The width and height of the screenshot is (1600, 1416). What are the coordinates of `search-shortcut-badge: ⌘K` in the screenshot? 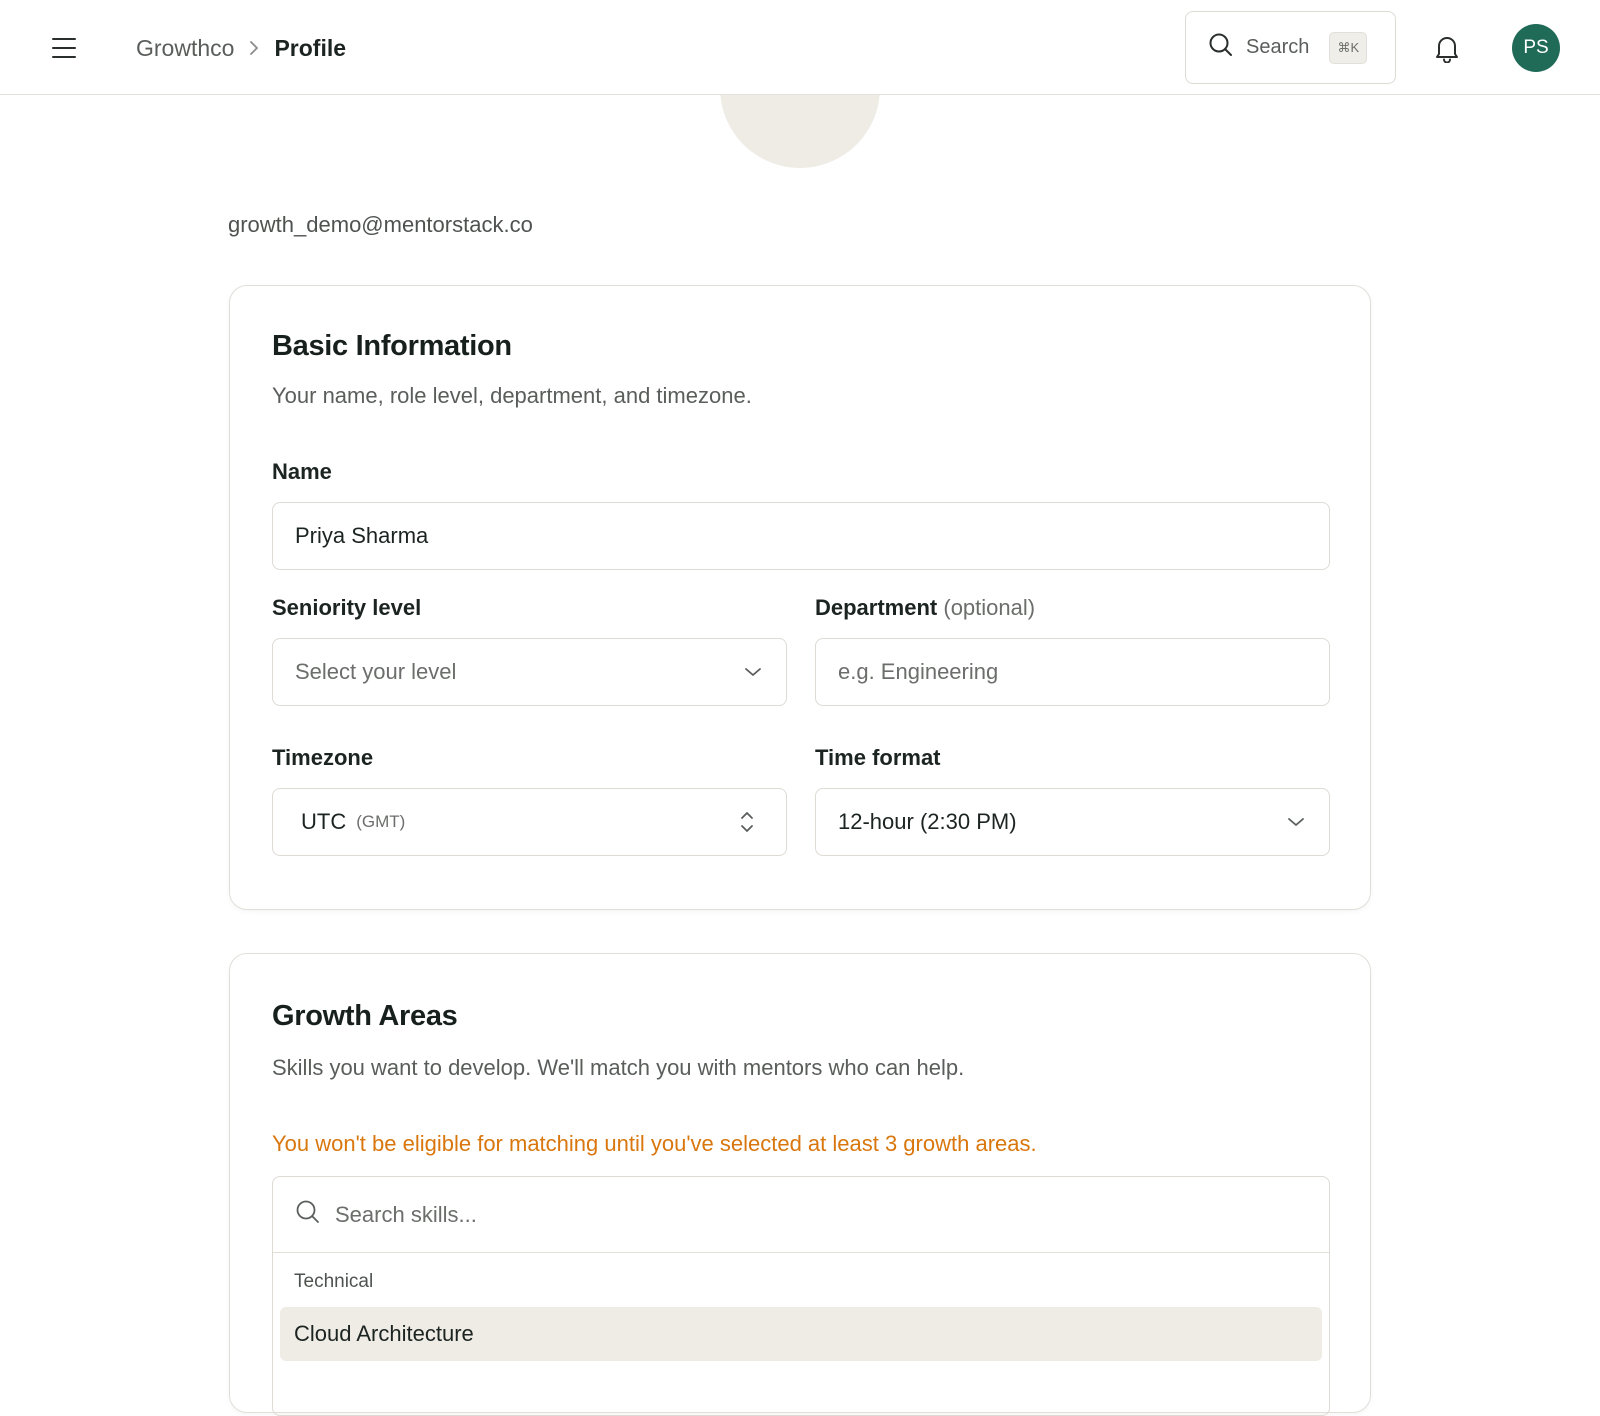 It's located at (1348, 47).